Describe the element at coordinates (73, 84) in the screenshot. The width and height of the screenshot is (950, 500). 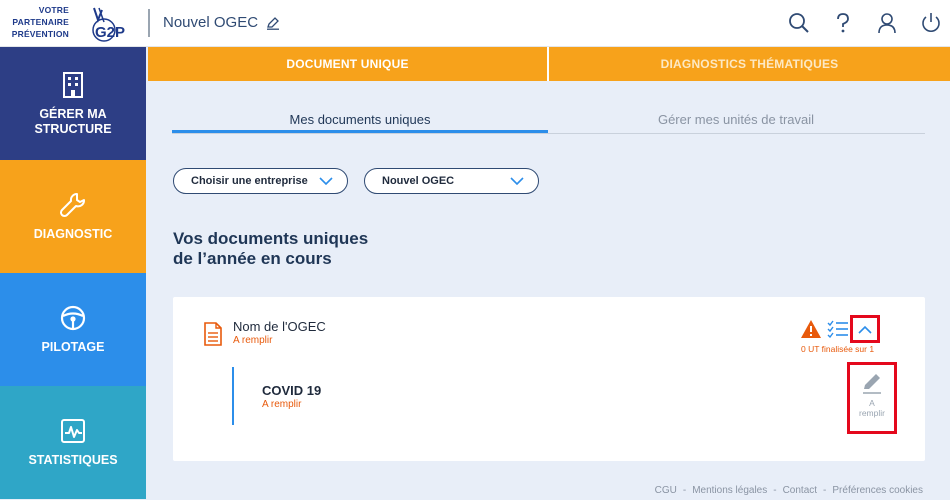
I see `building-icon` at that location.